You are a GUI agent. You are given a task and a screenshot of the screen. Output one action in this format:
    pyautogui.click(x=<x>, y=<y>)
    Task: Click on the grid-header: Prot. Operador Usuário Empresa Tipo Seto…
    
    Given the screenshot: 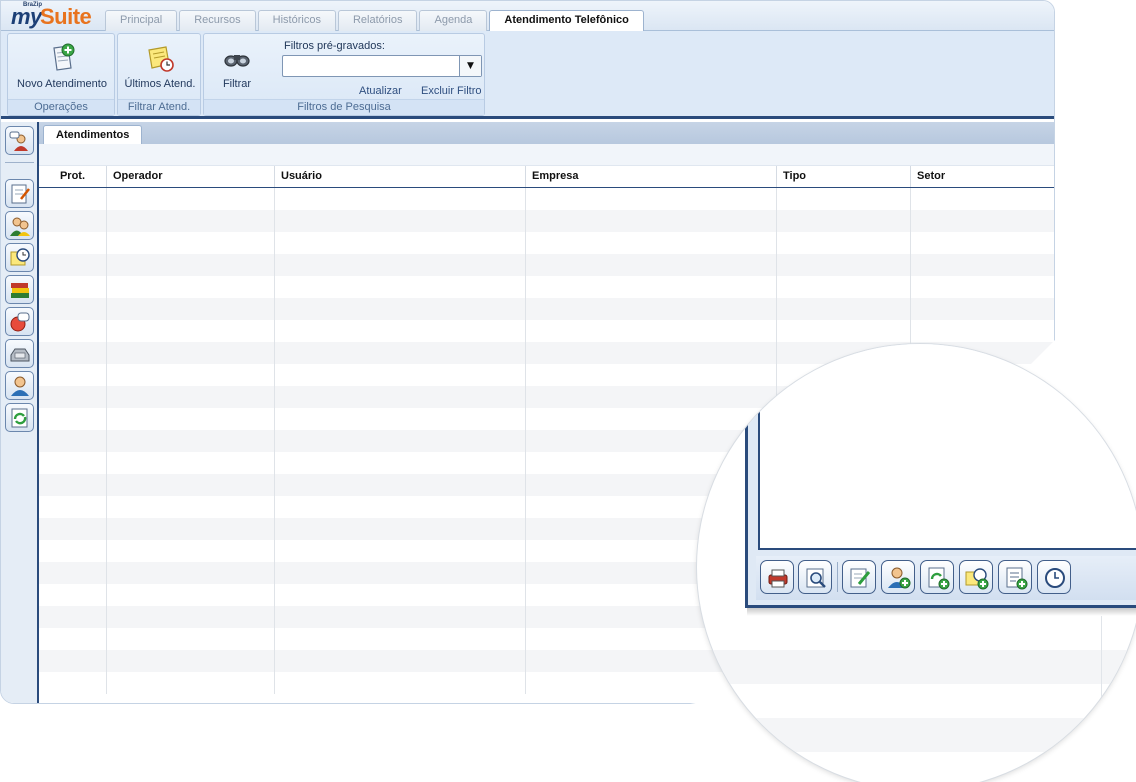 What is the action you would take?
    pyautogui.click(x=546, y=177)
    